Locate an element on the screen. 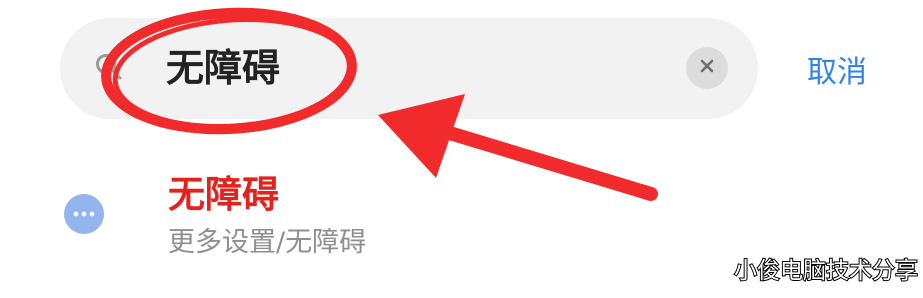 This screenshot has width=923, height=298. search-icon is located at coordinates (109, 67).